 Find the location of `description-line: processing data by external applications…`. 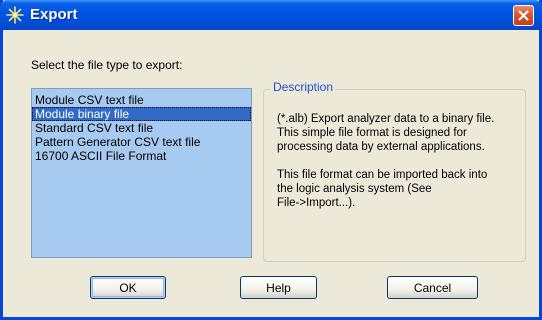

description-line: processing data by external applications… is located at coordinates (381, 147).